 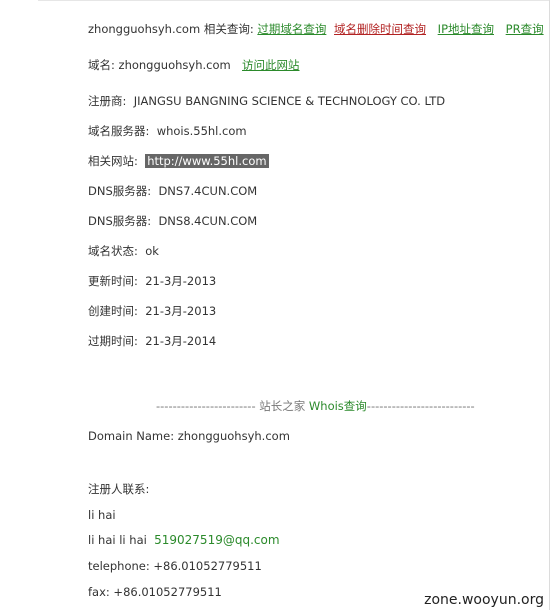 I want to click on field-updated: 更新时间: 21-3月-2013, so click(x=152, y=281).